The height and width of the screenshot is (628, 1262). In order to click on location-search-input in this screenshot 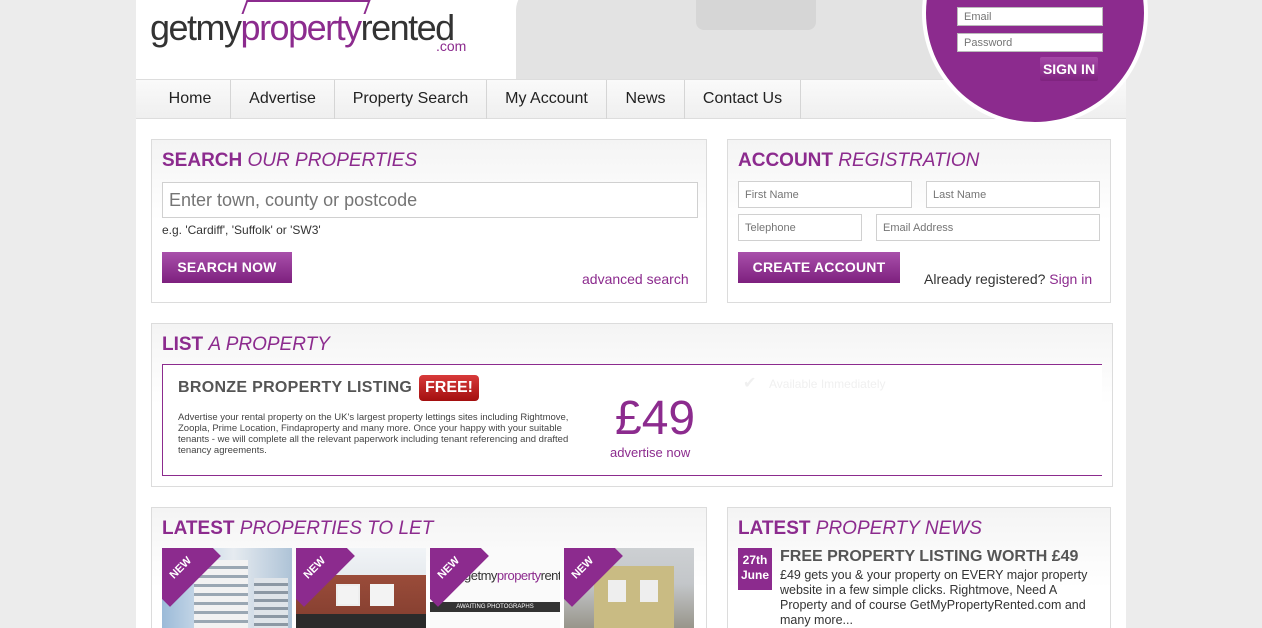, I will do `click(430, 200)`.